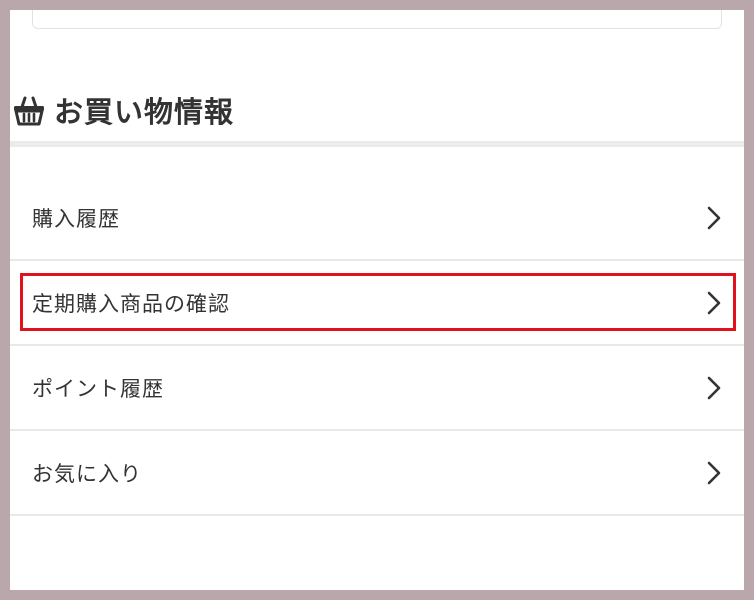  Describe the element at coordinates (377, 388) in the screenshot. I see `menu-item-point-history: ポイント履歴` at that location.